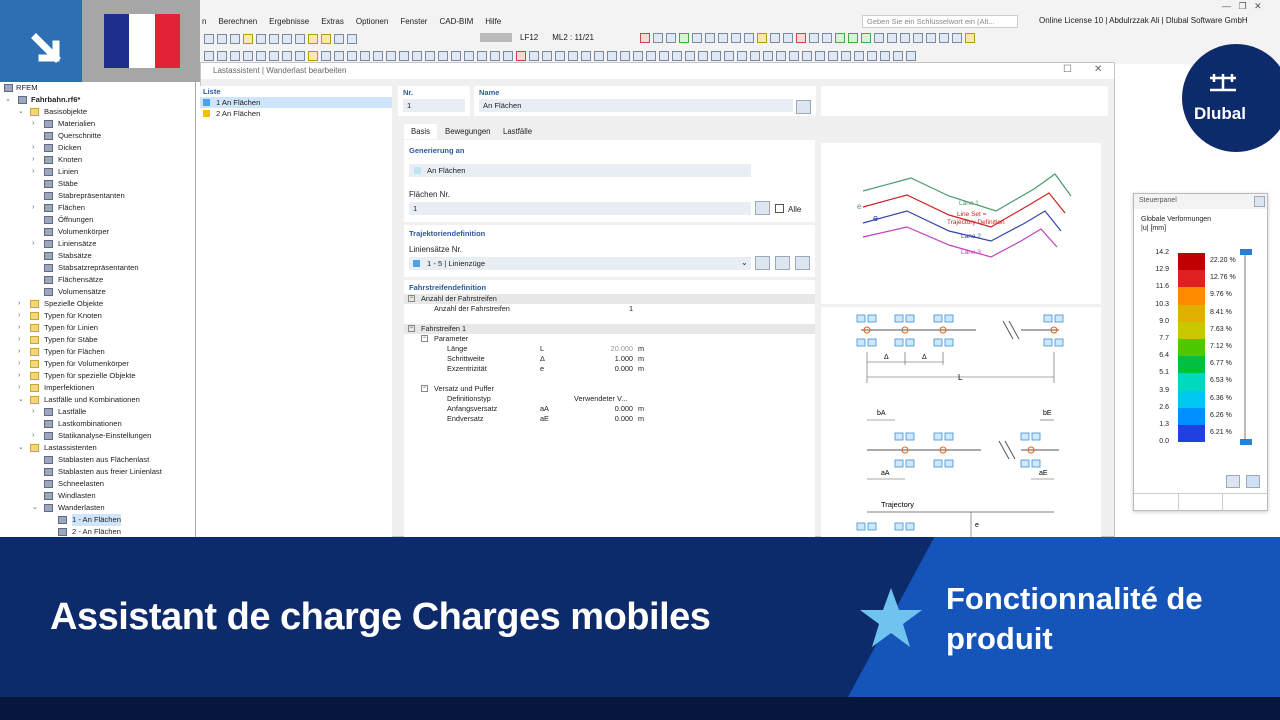 This screenshot has height=720, width=1280. What do you see at coordinates (97, 148) in the screenshot?
I see `tree-item: › Dicken` at bounding box center [97, 148].